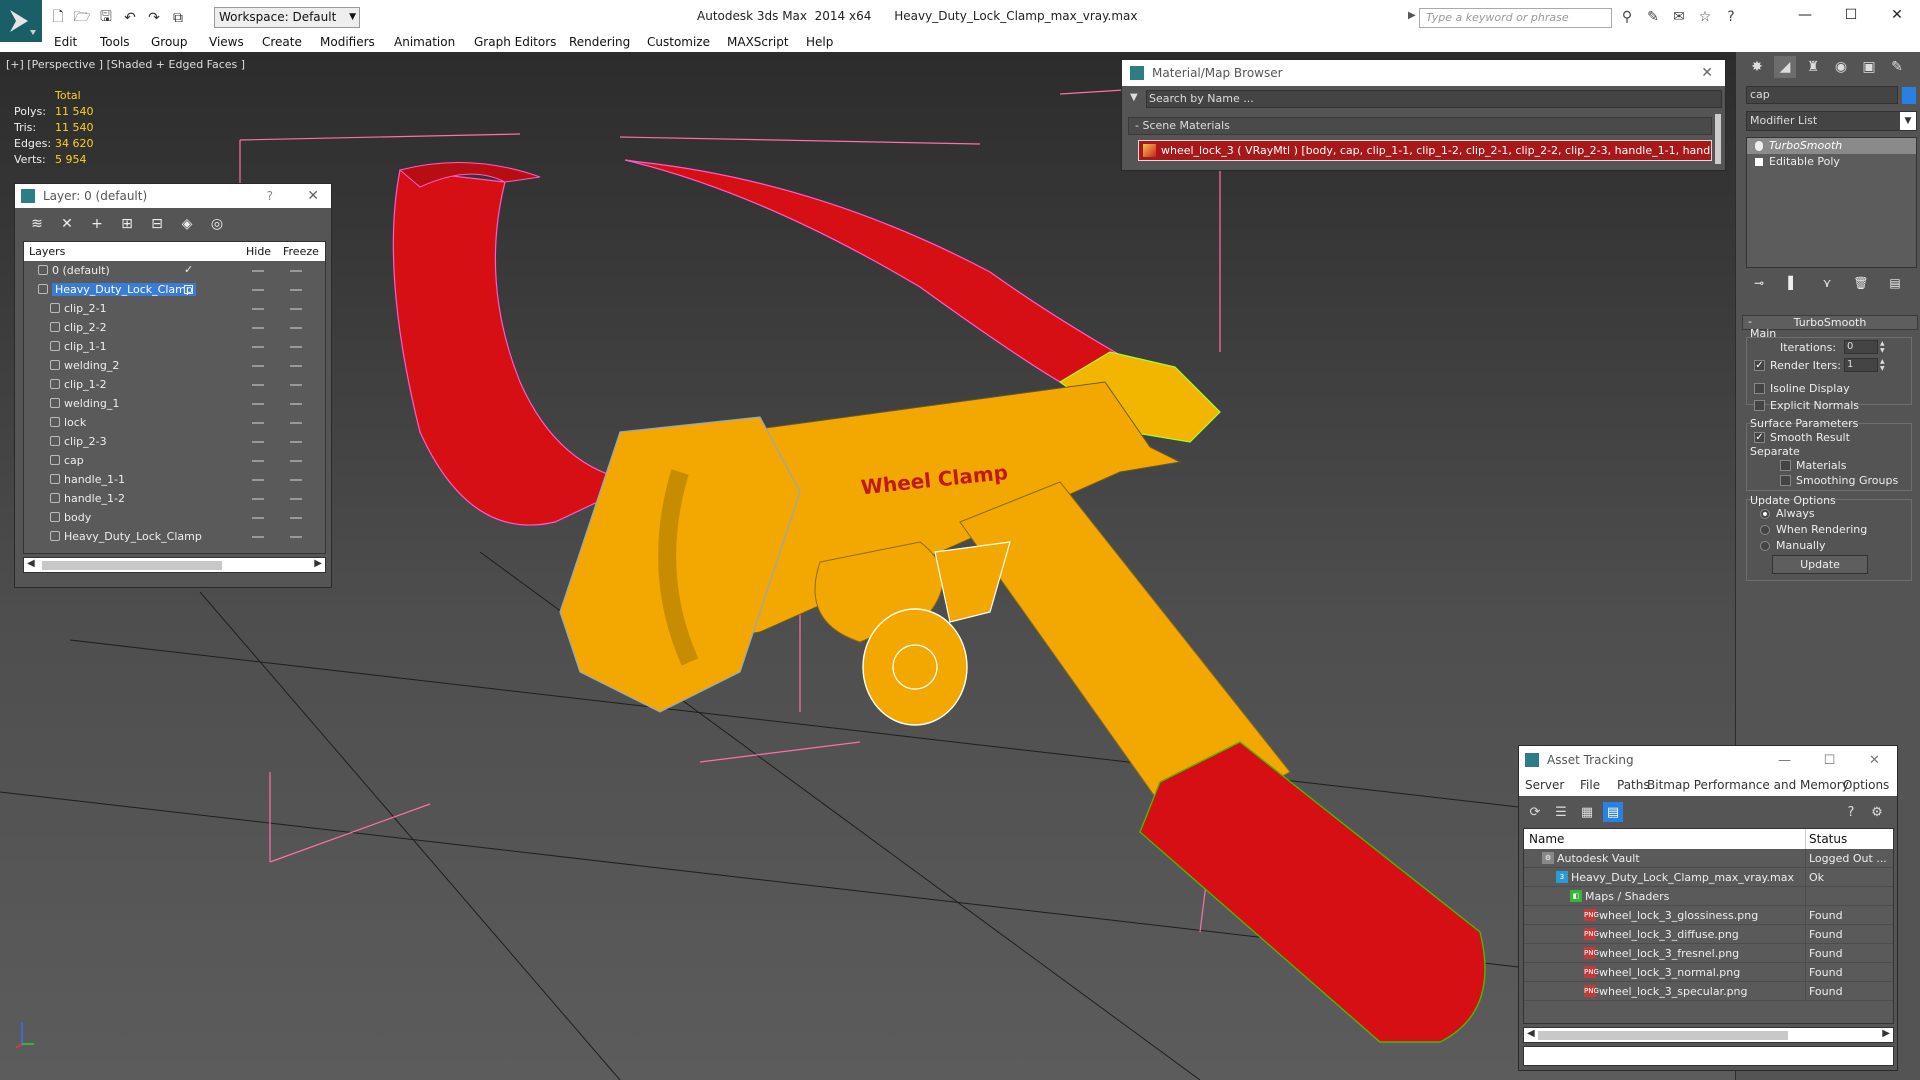 This screenshot has width=1920, height=1080. Describe the element at coordinates (1420, 126) in the screenshot. I see `scene-materials-section: - Scene Materials` at that location.